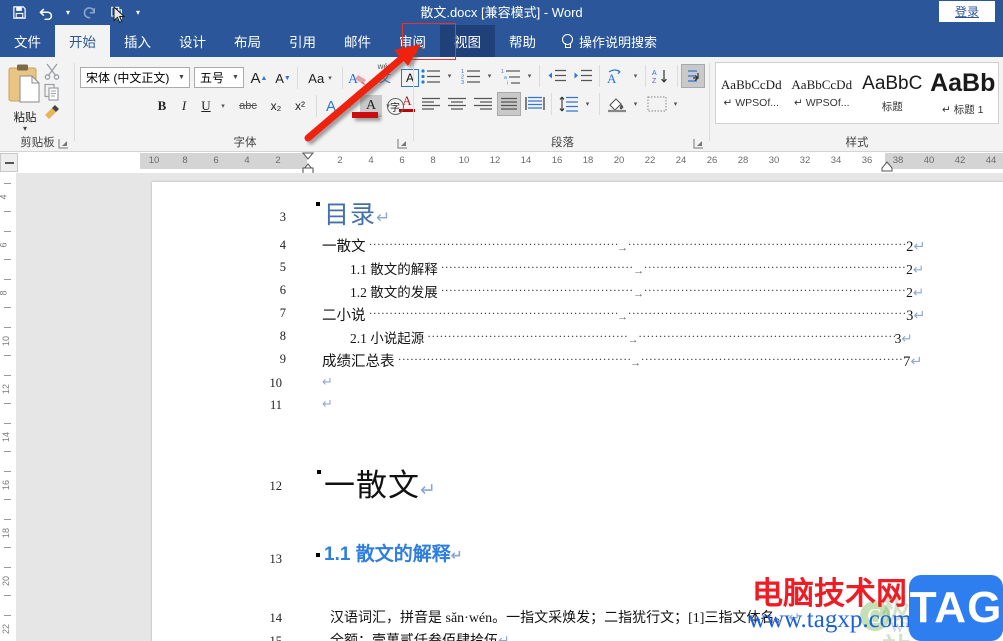  I want to click on copy-icon, so click(53, 93).